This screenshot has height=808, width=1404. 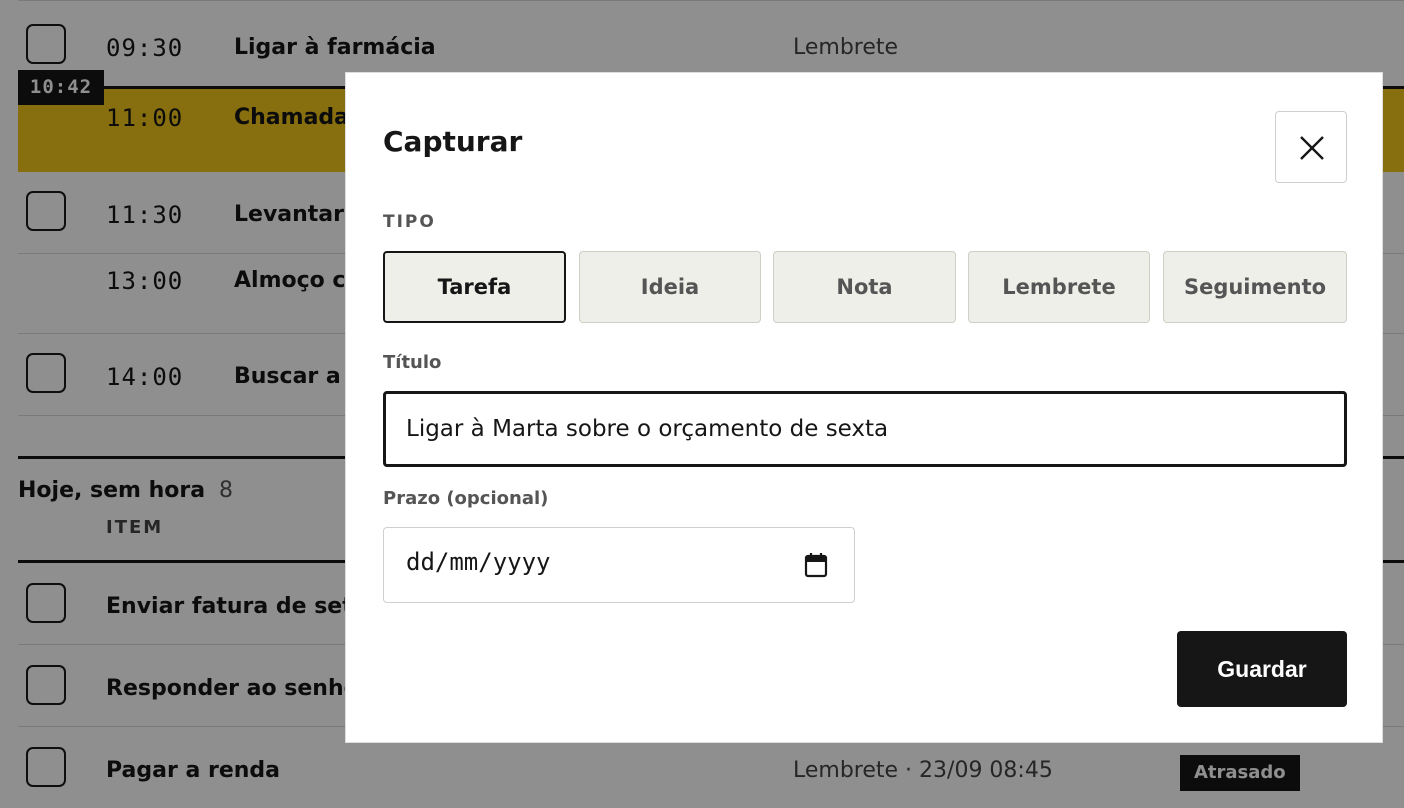 What do you see at coordinates (466, 498) in the screenshot?
I see `due-date-label: Prazo (opcional)` at bounding box center [466, 498].